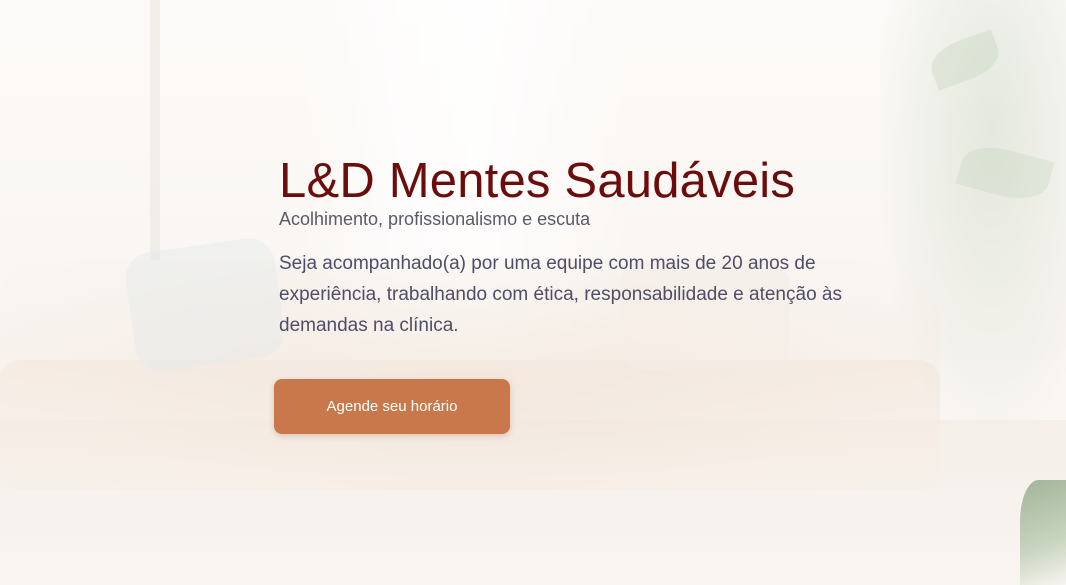  What do you see at coordinates (537, 181) in the screenshot?
I see `page-title: L&D Mentes Saudáveis` at bounding box center [537, 181].